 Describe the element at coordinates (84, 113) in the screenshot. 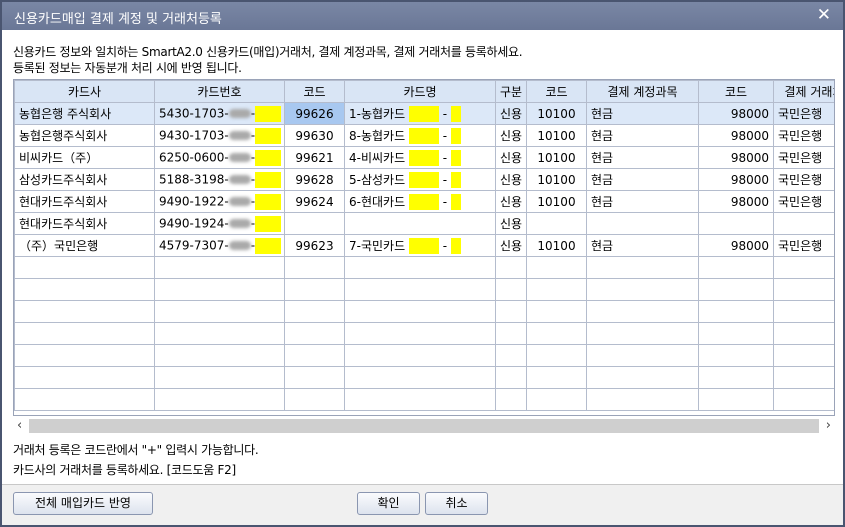

I see `card-company-cell: 농협은행 주식회사` at that location.